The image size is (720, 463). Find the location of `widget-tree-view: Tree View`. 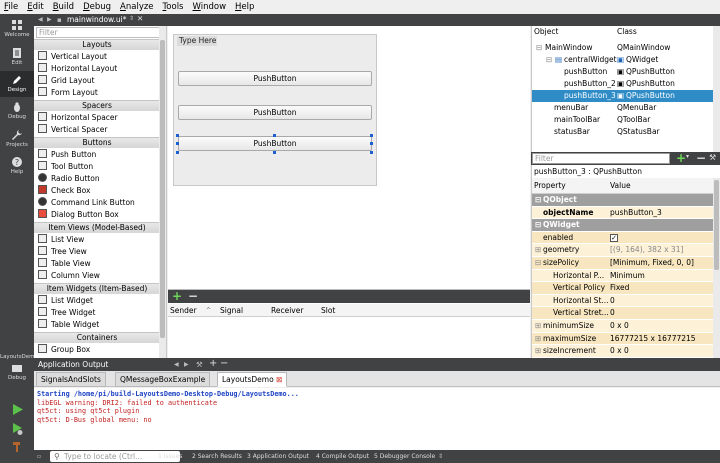

widget-tree-view: Tree View is located at coordinates (62, 252).